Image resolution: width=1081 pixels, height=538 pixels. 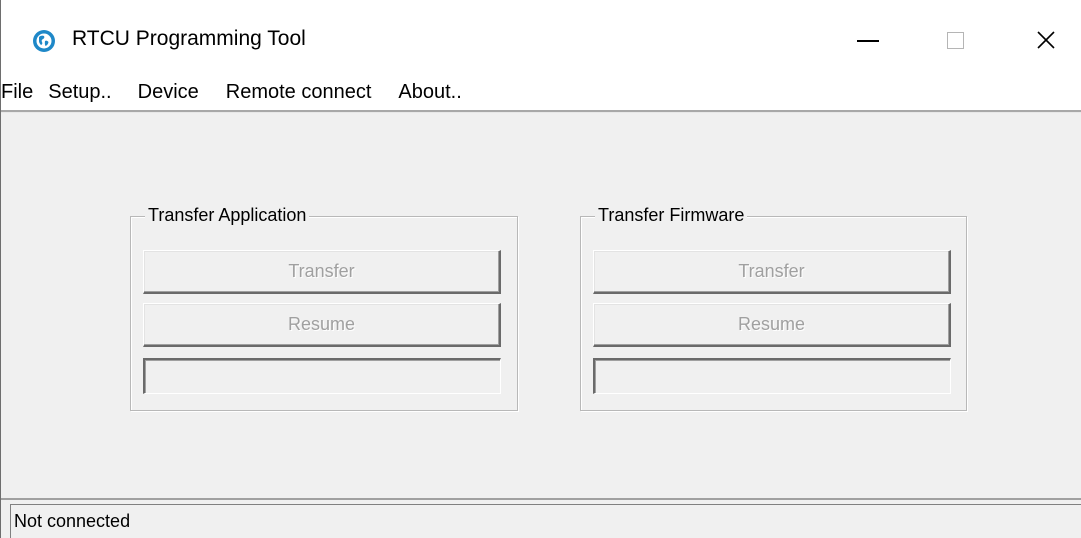 I want to click on firmware-progress-bar, so click(x=772, y=376).